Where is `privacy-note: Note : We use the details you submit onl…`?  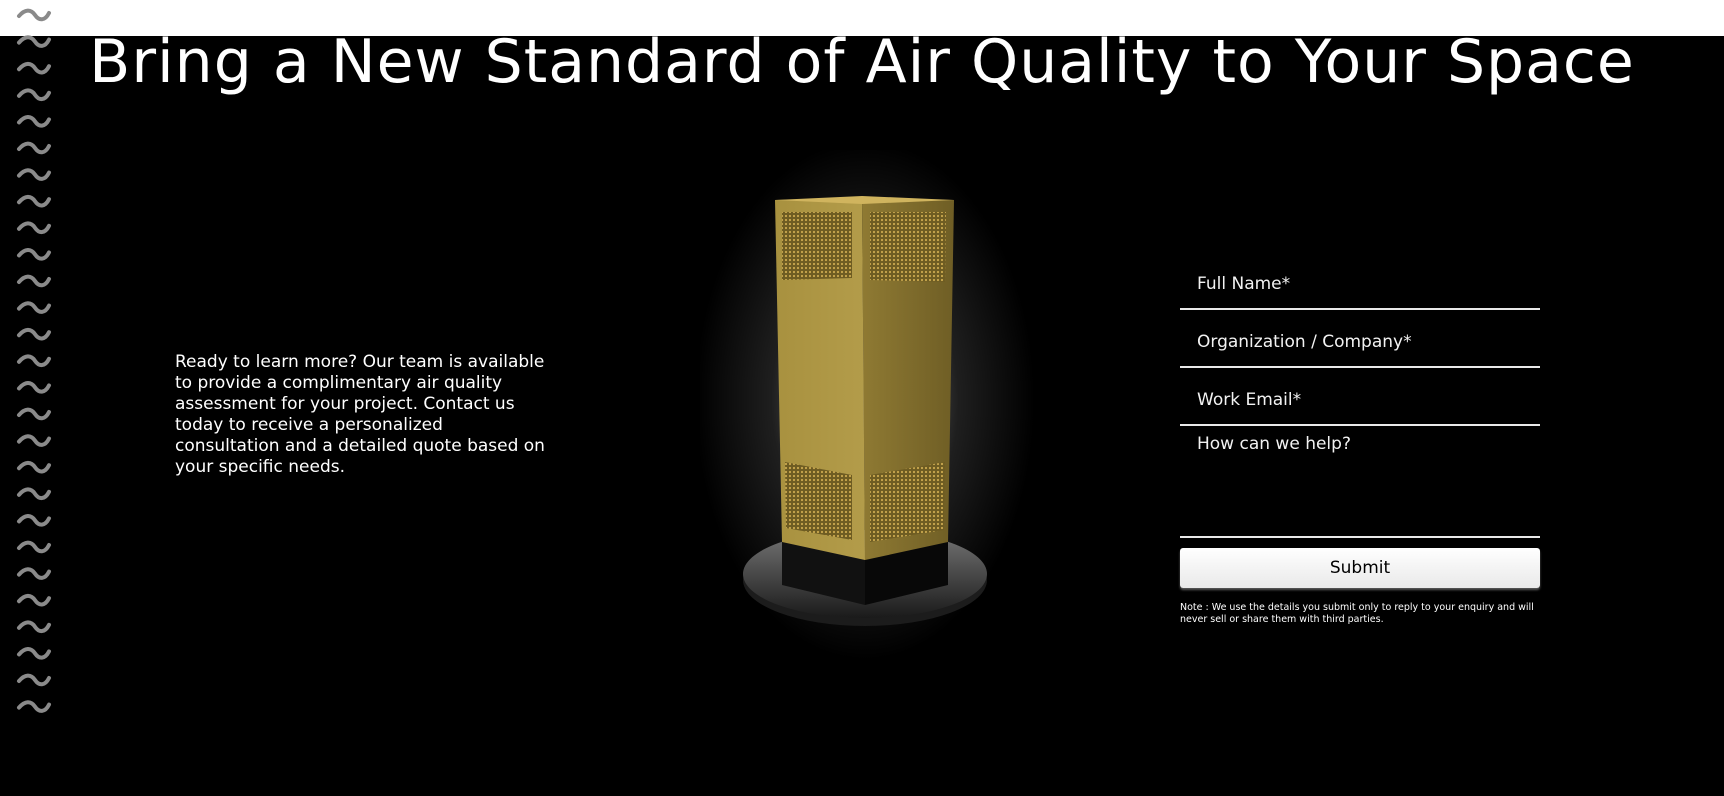 privacy-note: Note : We use the details you submit onl… is located at coordinates (1357, 613).